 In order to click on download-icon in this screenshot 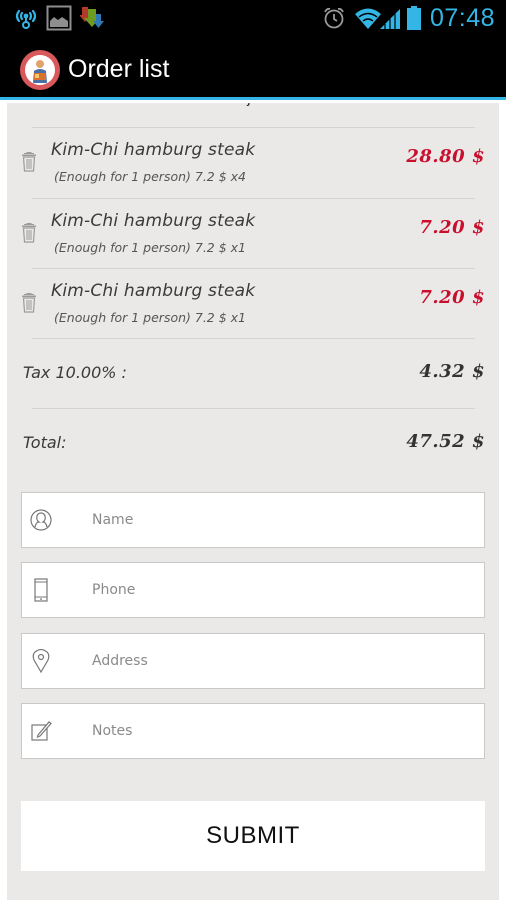, I will do `click(93, 18)`.